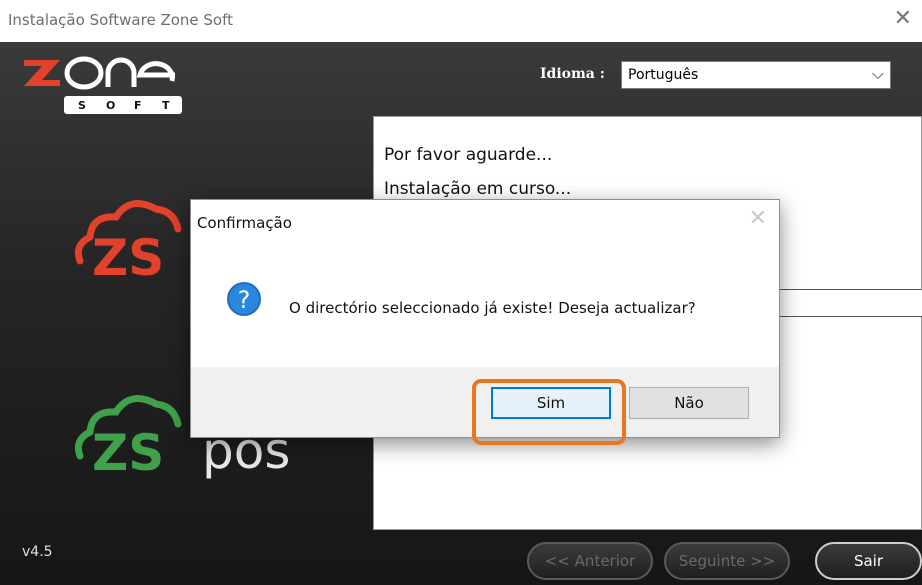 The width and height of the screenshot is (922, 585). Describe the element at coordinates (37, 552) in the screenshot. I see `version-label: v4.5` at that location.